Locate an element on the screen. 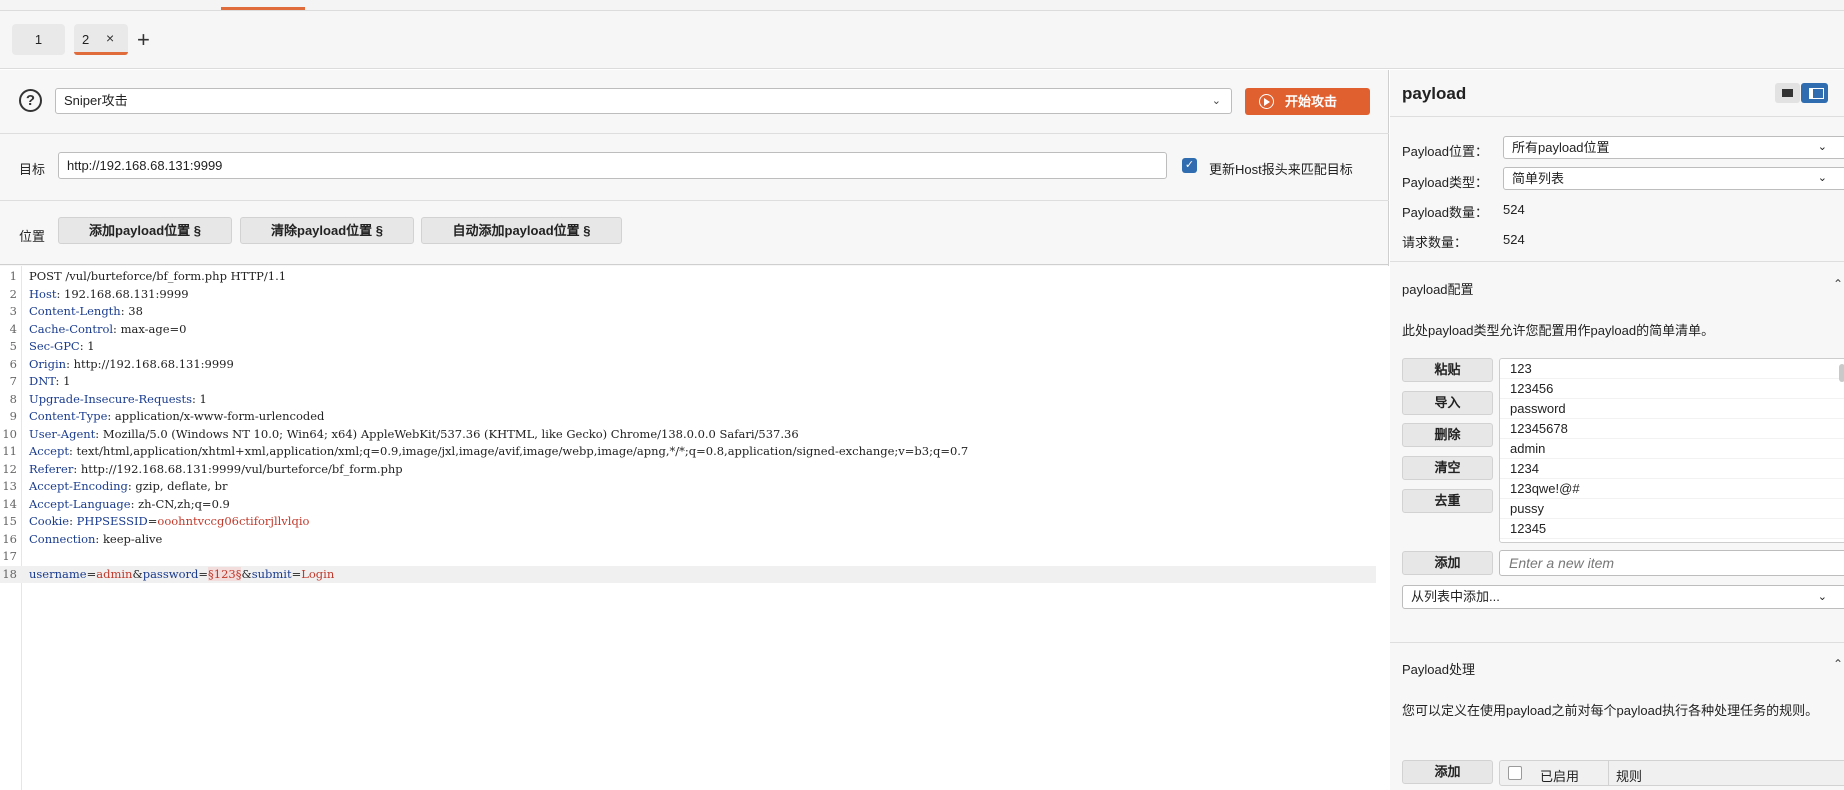 Image resolution: width=1844 pixels, height=790 pixels. header-line: 3 Content-Length: 38 is located at coordinates (76, 311).